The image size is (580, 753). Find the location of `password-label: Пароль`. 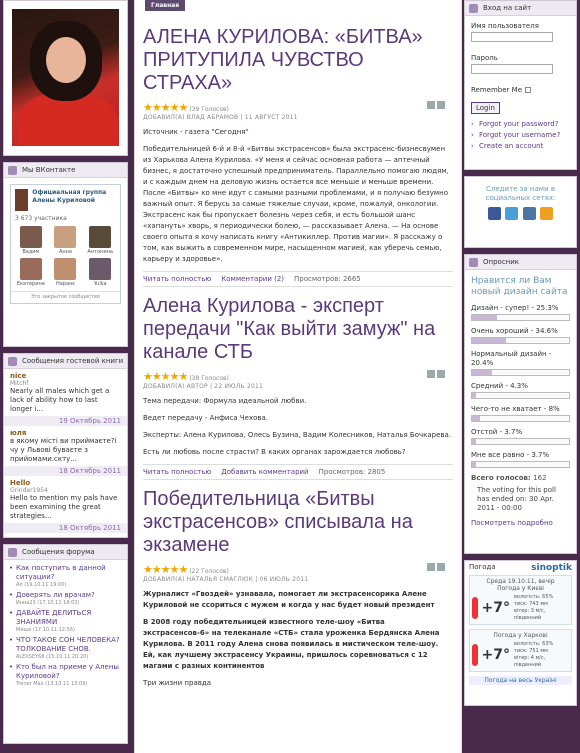

password-label: Пароль is located at coordinates (484, 58).